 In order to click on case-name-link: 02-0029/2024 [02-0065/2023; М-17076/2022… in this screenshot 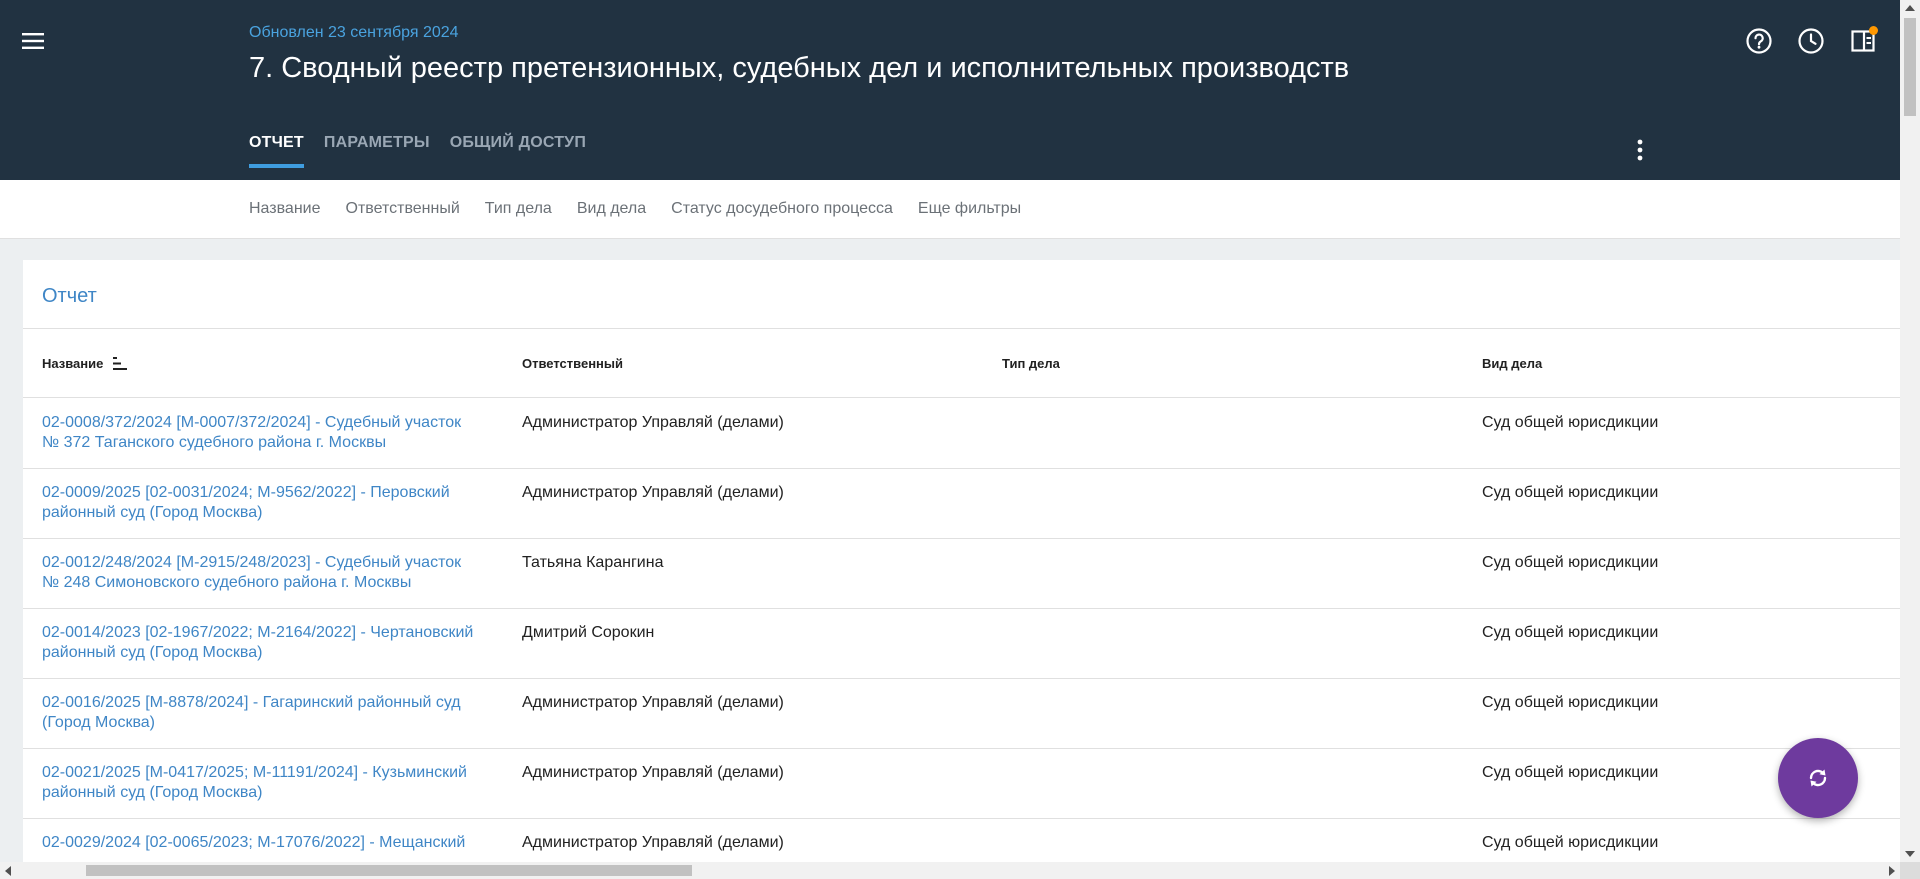, I will do `click(262, 843)`.